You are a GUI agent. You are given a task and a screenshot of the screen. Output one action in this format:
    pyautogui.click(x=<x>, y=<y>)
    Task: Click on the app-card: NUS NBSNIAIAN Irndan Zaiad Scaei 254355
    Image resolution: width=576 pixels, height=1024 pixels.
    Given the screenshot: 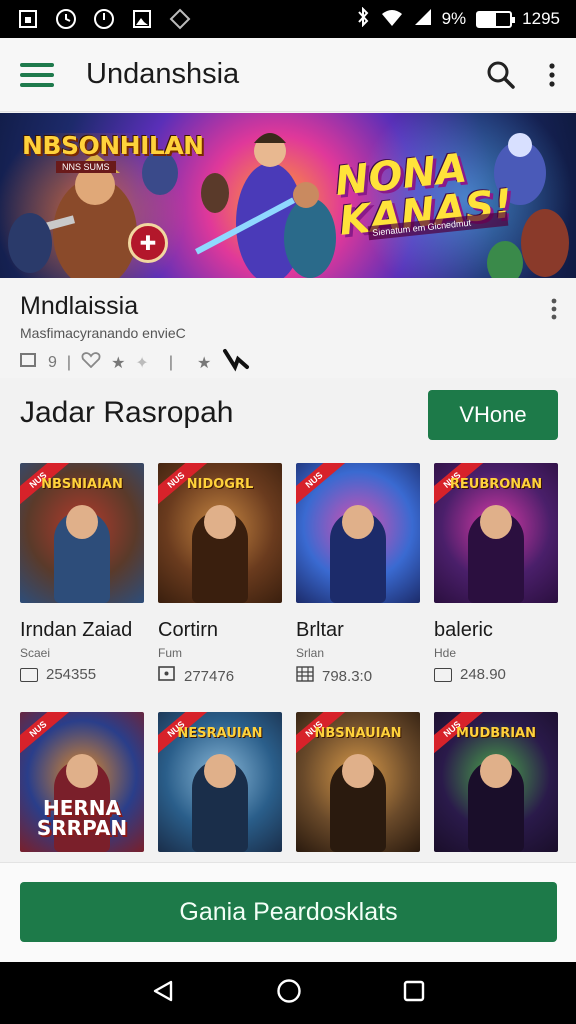 What is the action you would take?
    pyautogui.click(x=82, y=574)
    